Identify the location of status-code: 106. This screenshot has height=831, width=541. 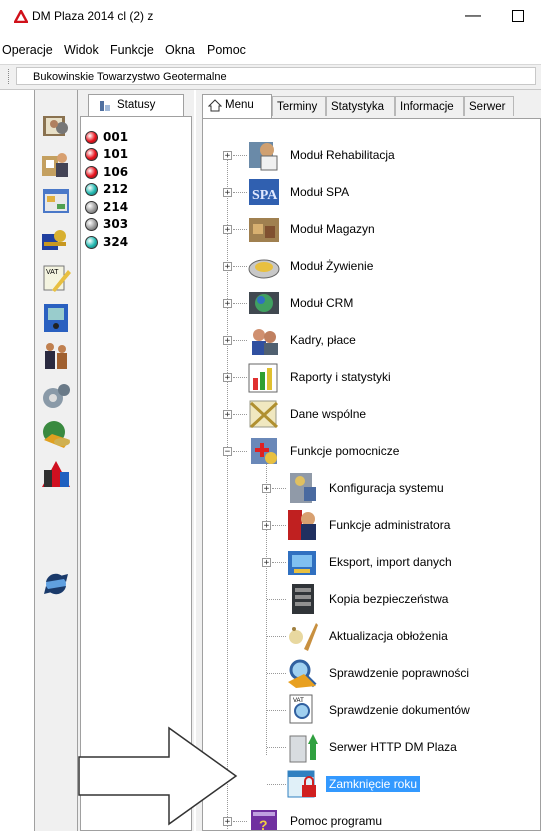
(116, 172).